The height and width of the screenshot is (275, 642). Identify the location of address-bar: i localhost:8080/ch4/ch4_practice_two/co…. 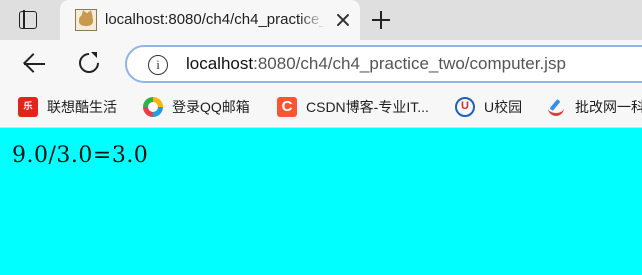
(383, 64).